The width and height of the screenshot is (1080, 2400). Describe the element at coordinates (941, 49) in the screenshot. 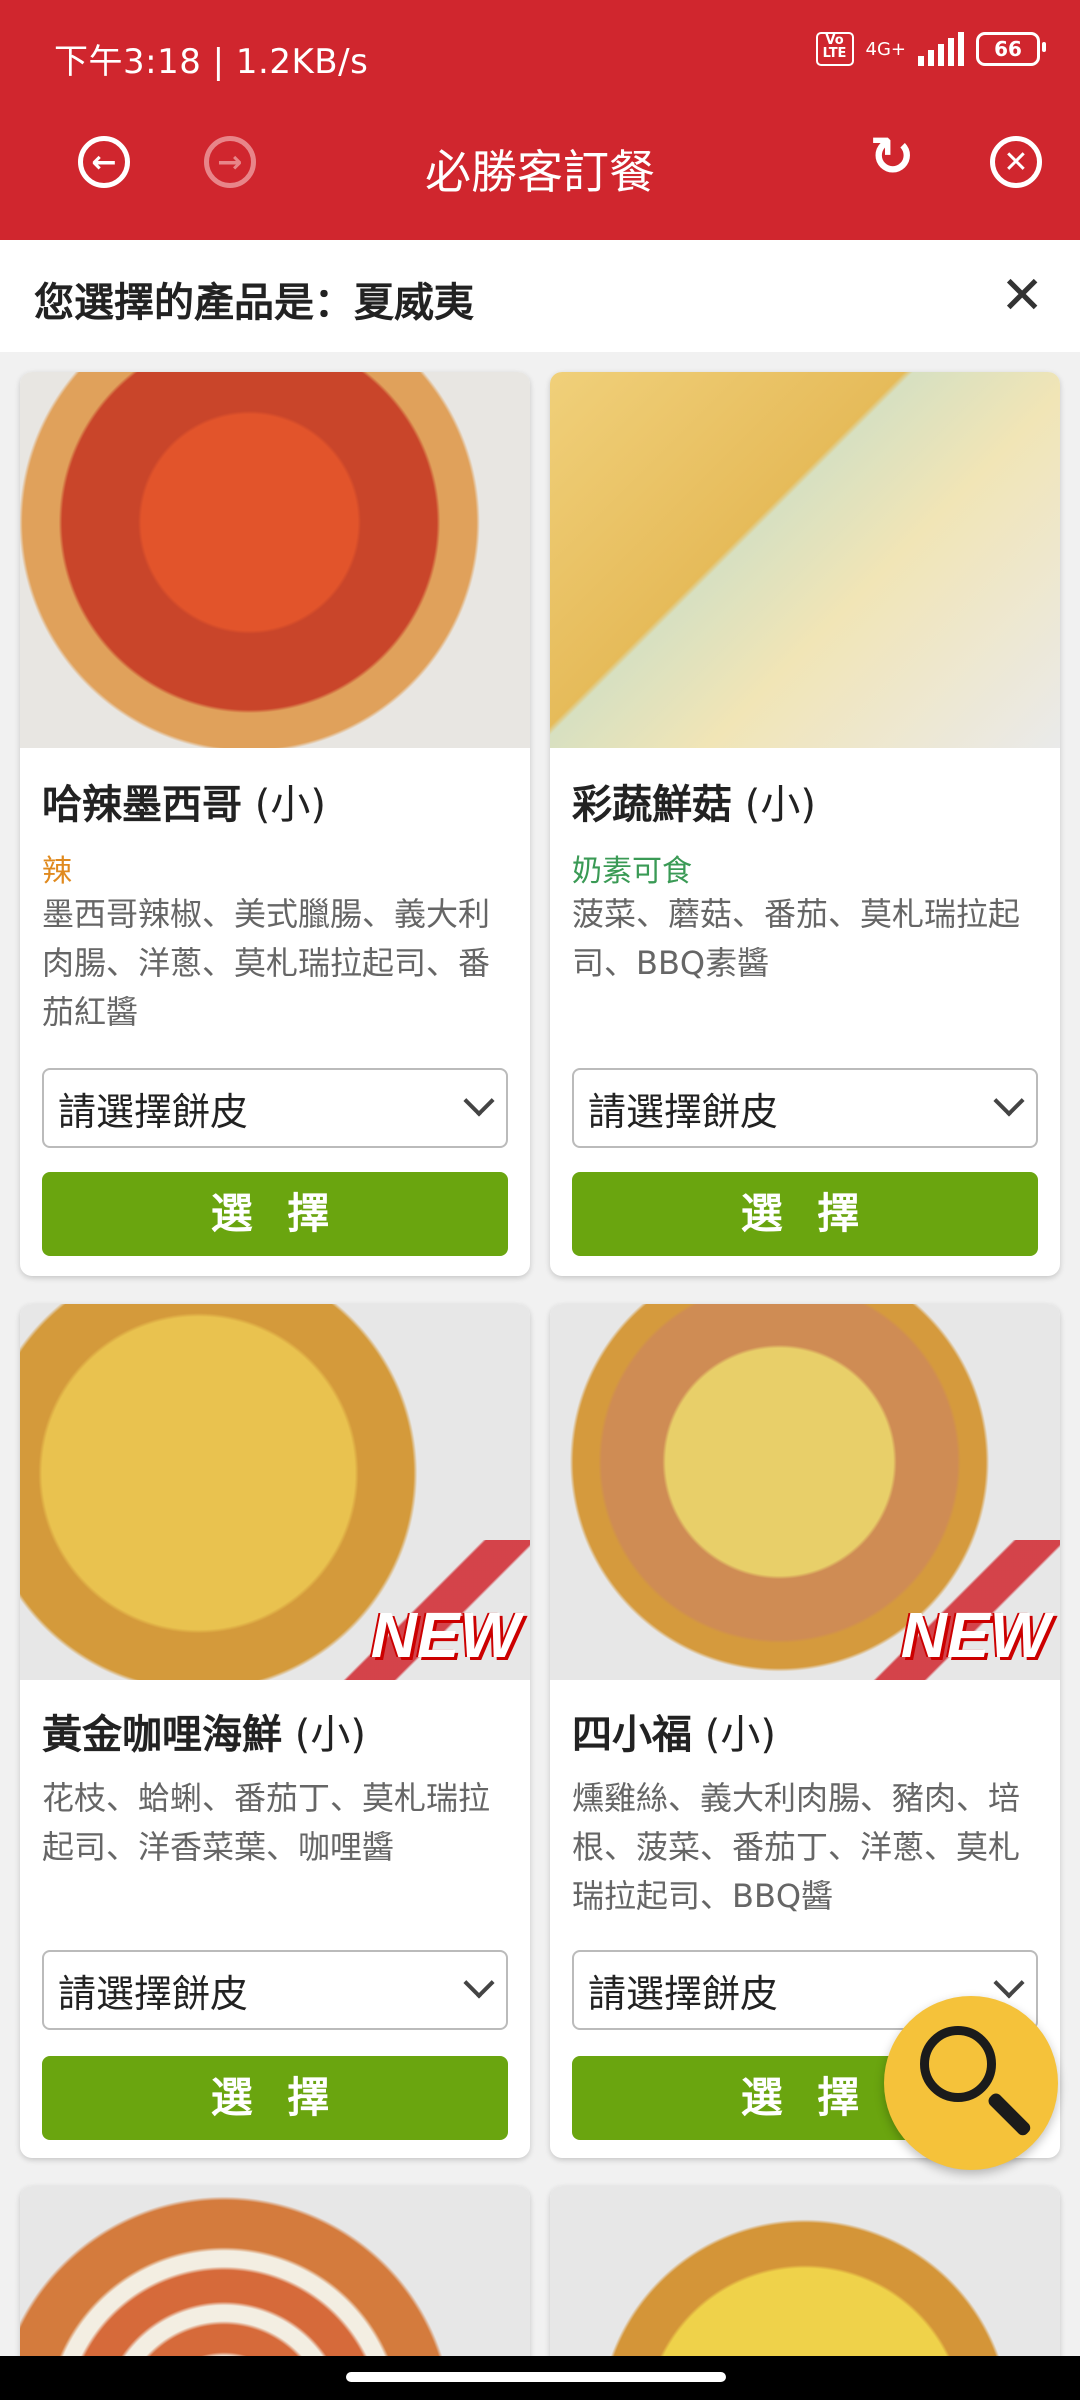

I see `signal-icon` at that location.